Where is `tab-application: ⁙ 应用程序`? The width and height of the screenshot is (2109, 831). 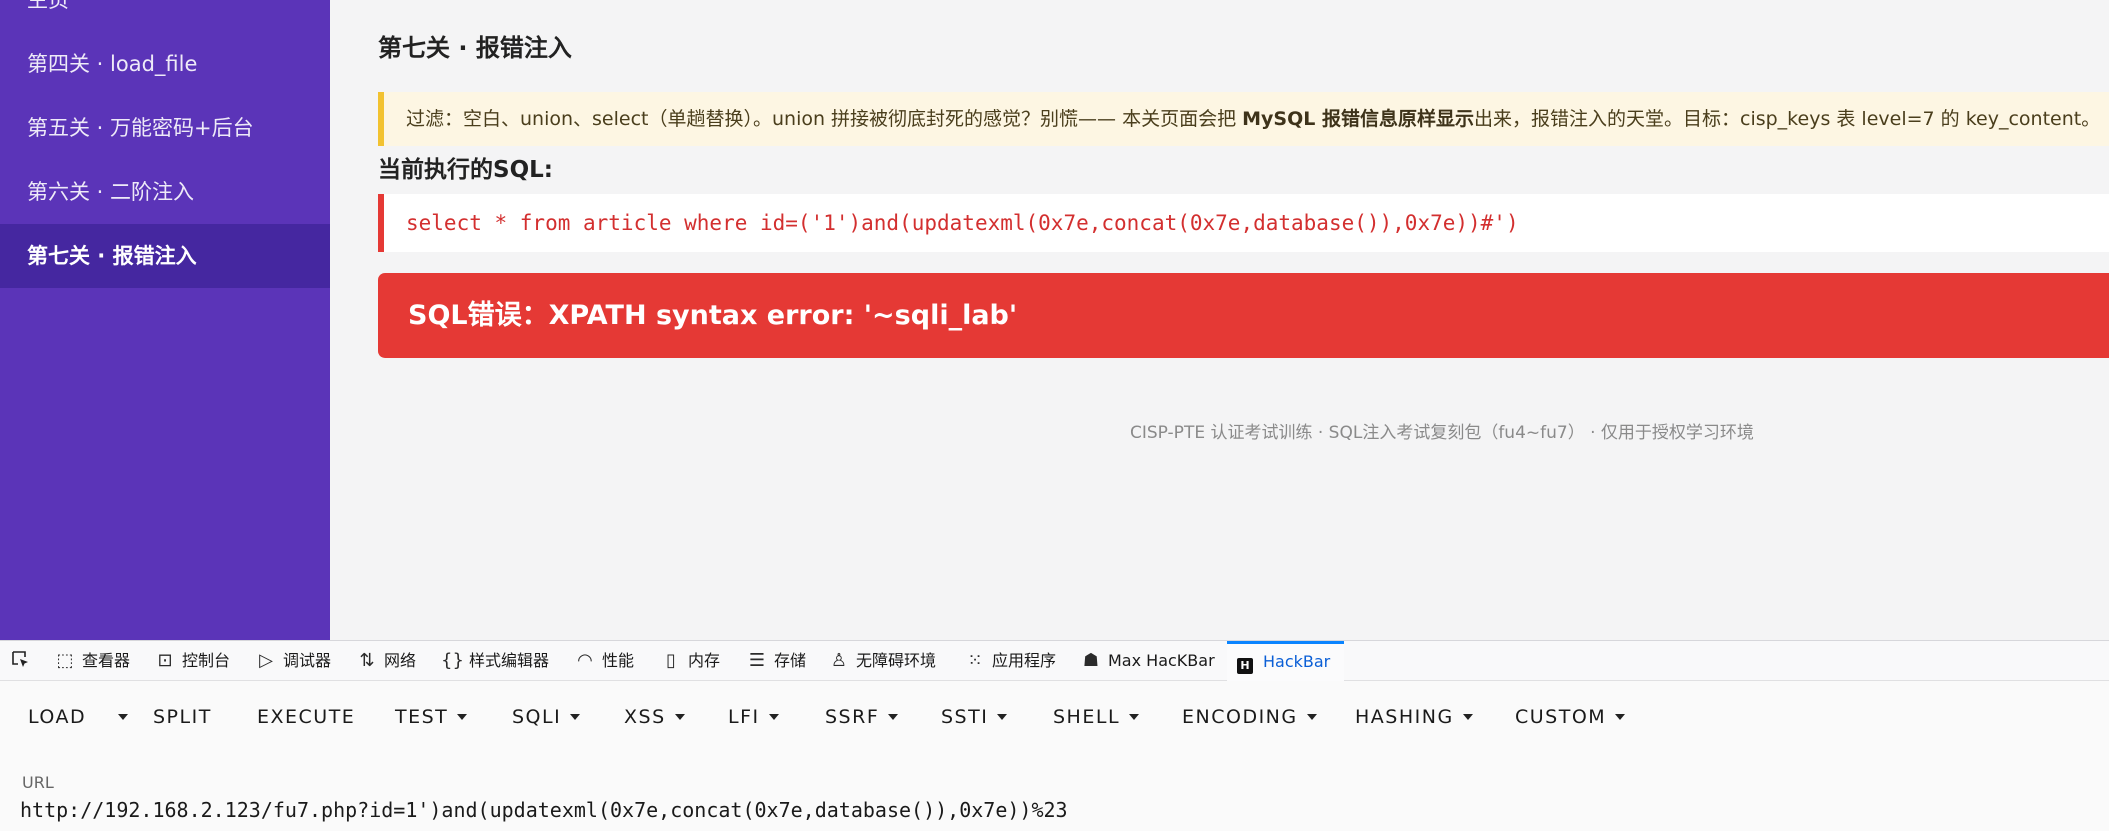
tab-application: ⁙ 应用程序 is located at coordinates (1010, 661).